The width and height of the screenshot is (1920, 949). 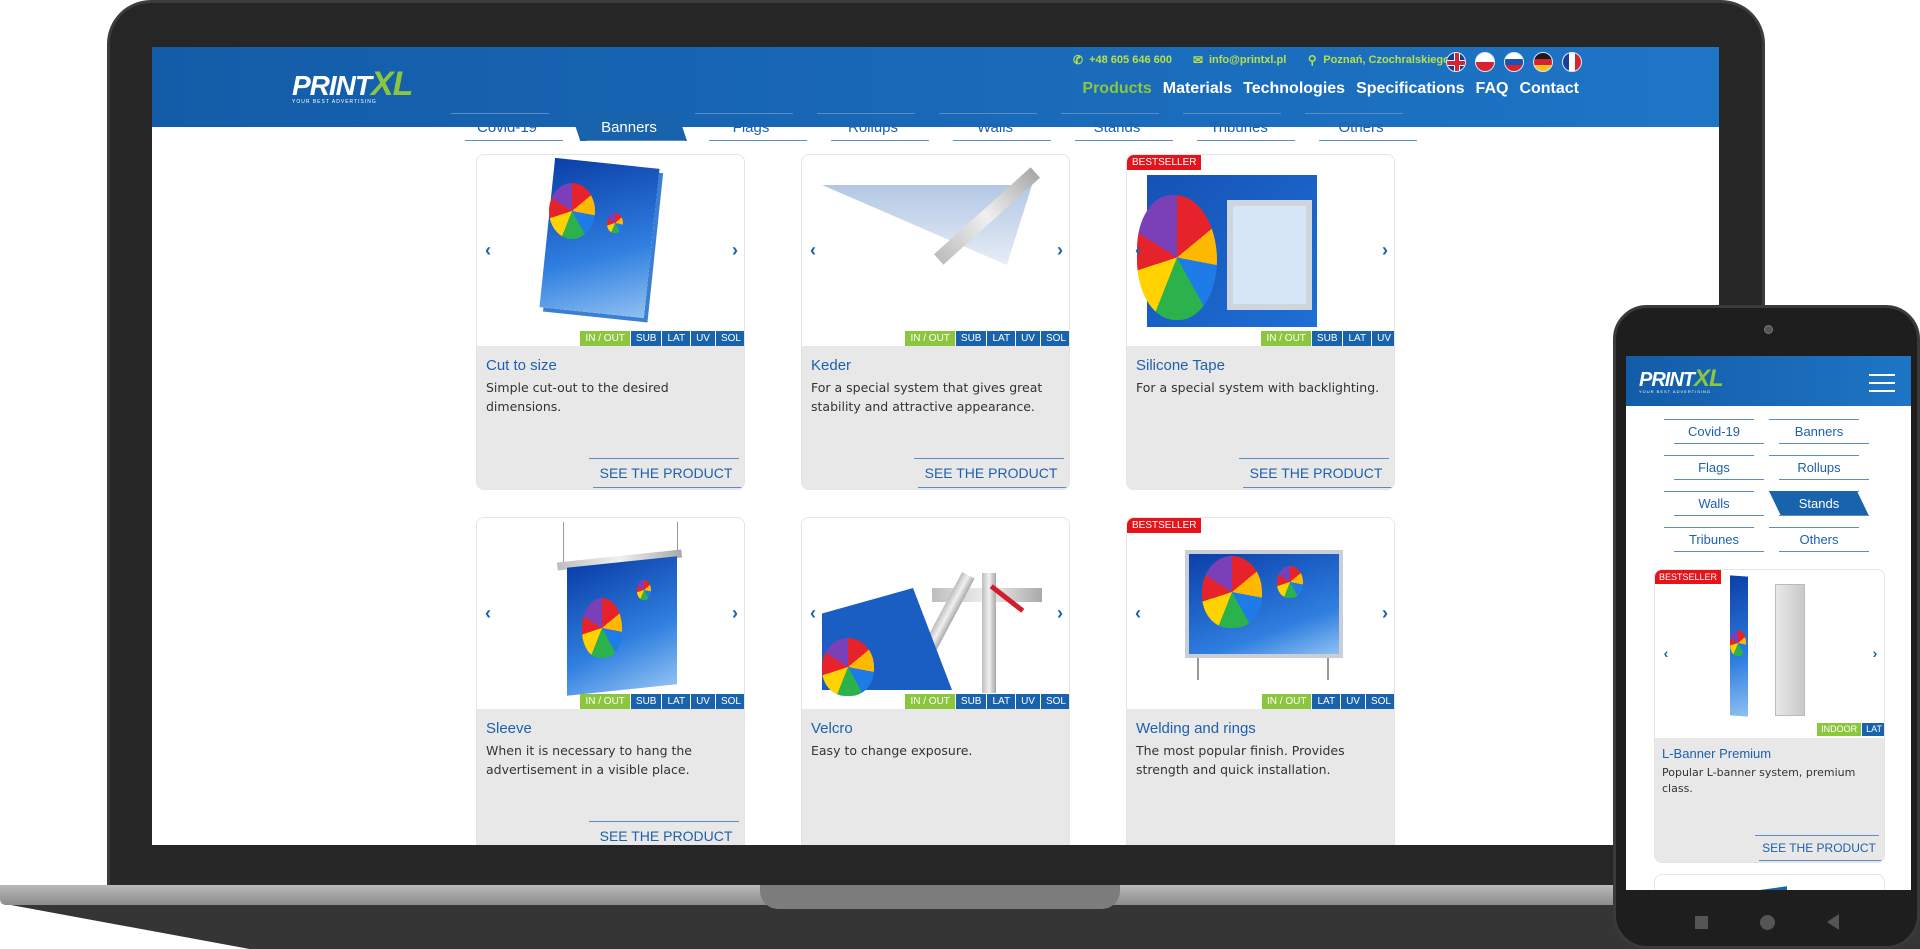 I want to click on phone-contact: ✆ +48 605 646 600, so click(x=1122, y=60).